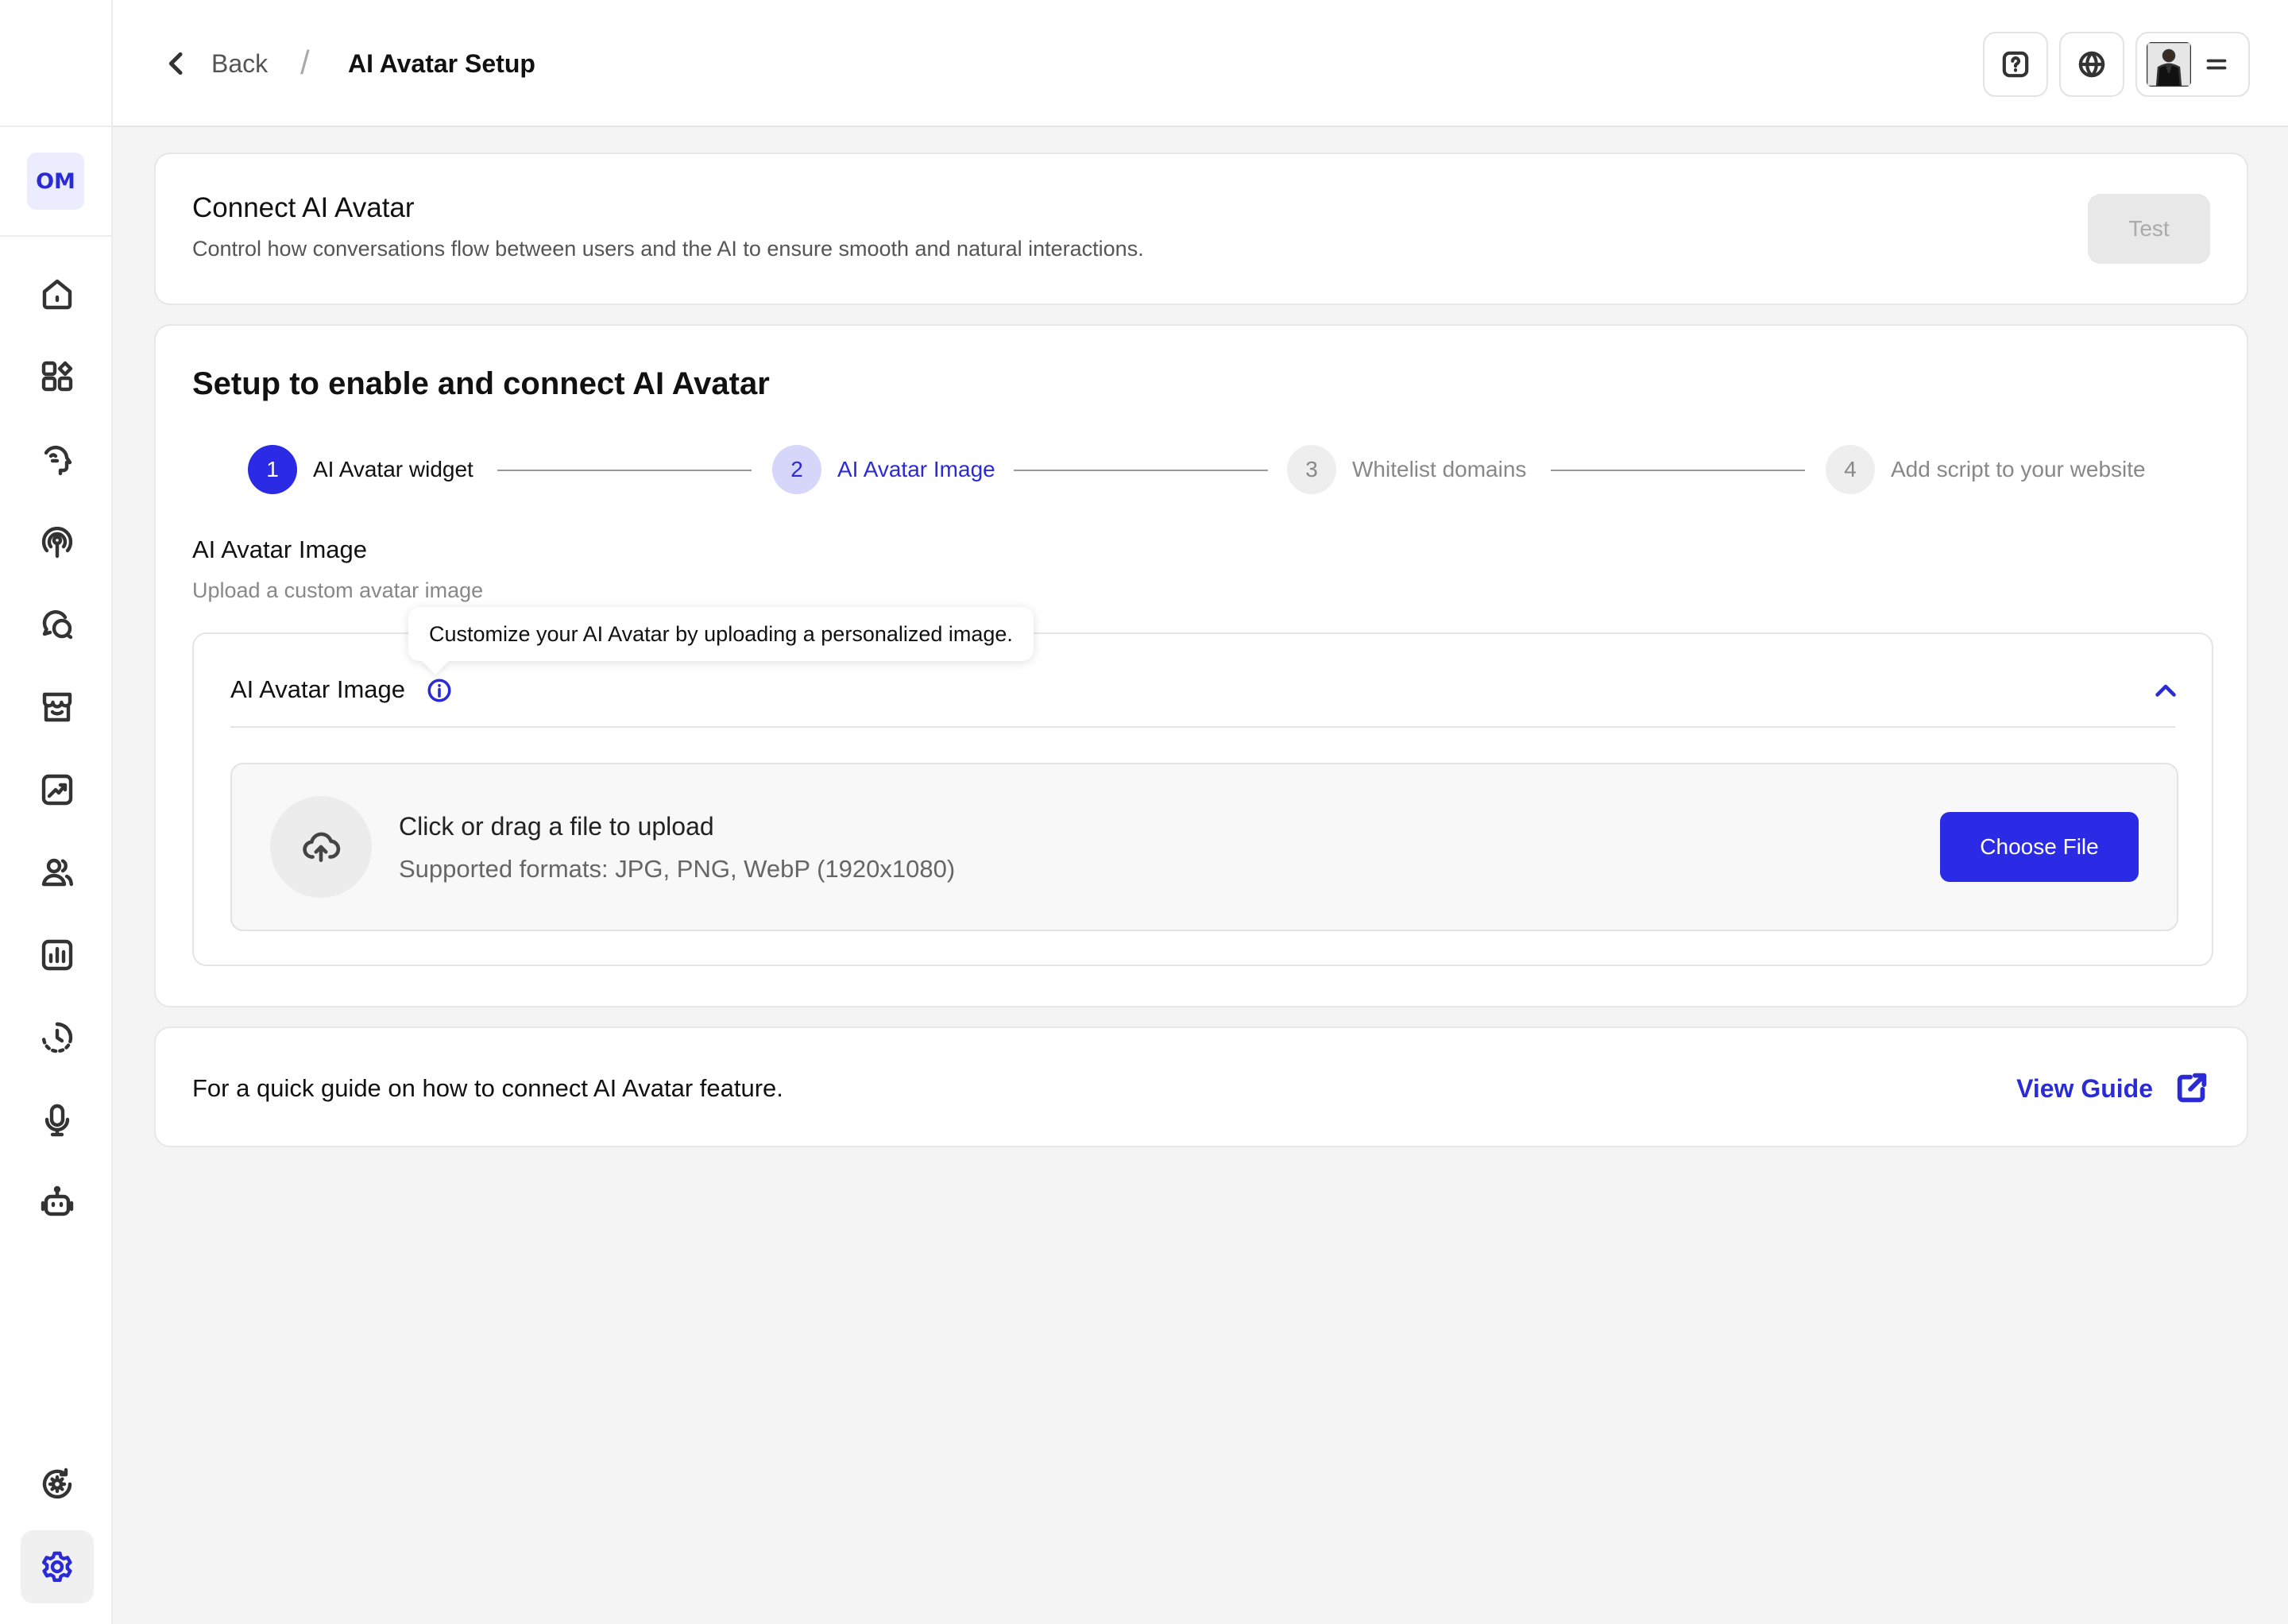 Image resolution: width=2288 pixels, height=1624 pixels. What do you see at coordinates (57, 541) in the screenshot?
I see `broadcast-icon` at bounding box center [57, 541].